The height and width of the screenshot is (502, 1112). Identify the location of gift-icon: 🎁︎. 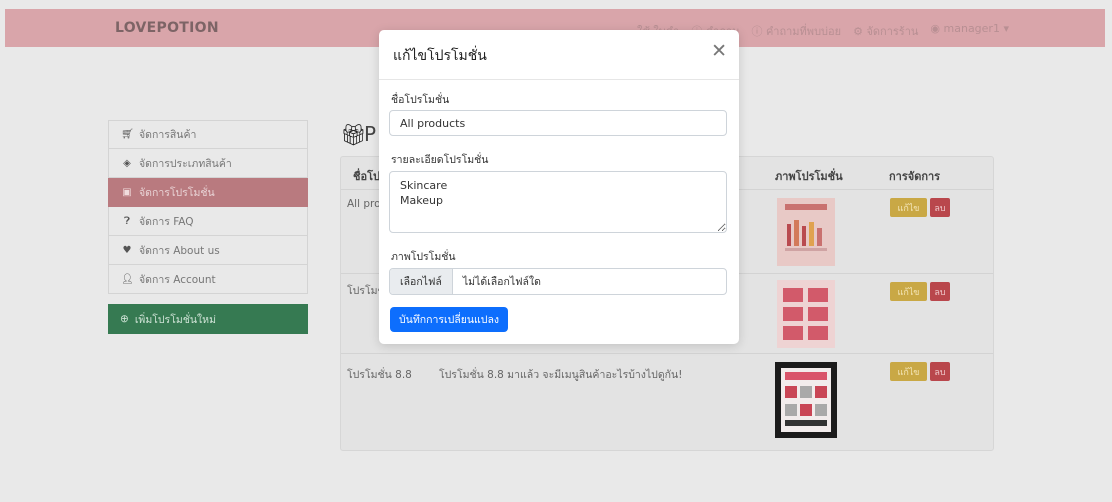
(353, 135).